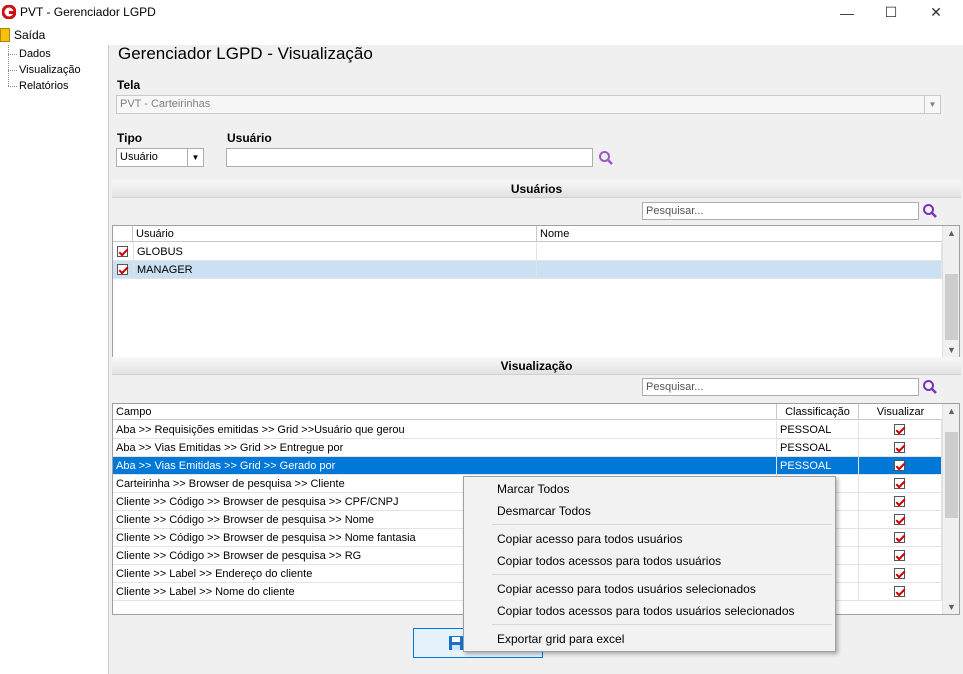 The width and height of the screenshot is (963, 674). What do you see at coordinates (533, 489) in the screenshot?
I see `menu-item-marcar-todos: Marcar Todos` at bounding box center [533, 489].